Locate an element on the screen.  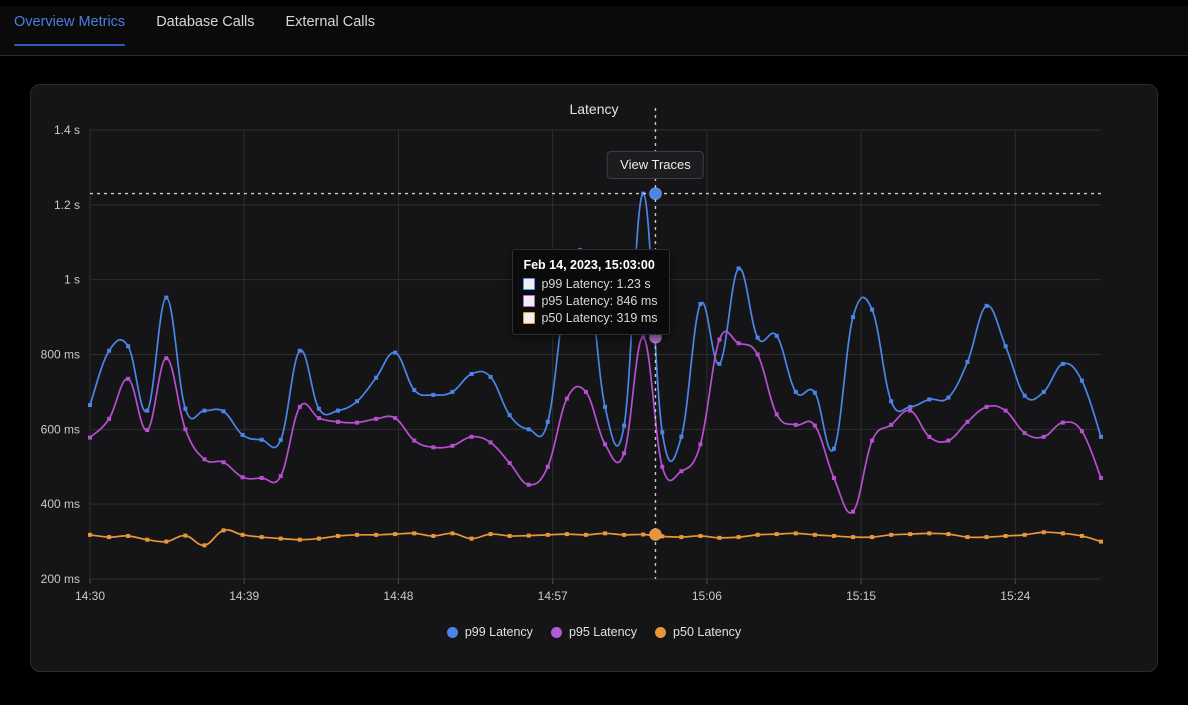
highlighted-point-p99 is located at coordinates (655, 194).